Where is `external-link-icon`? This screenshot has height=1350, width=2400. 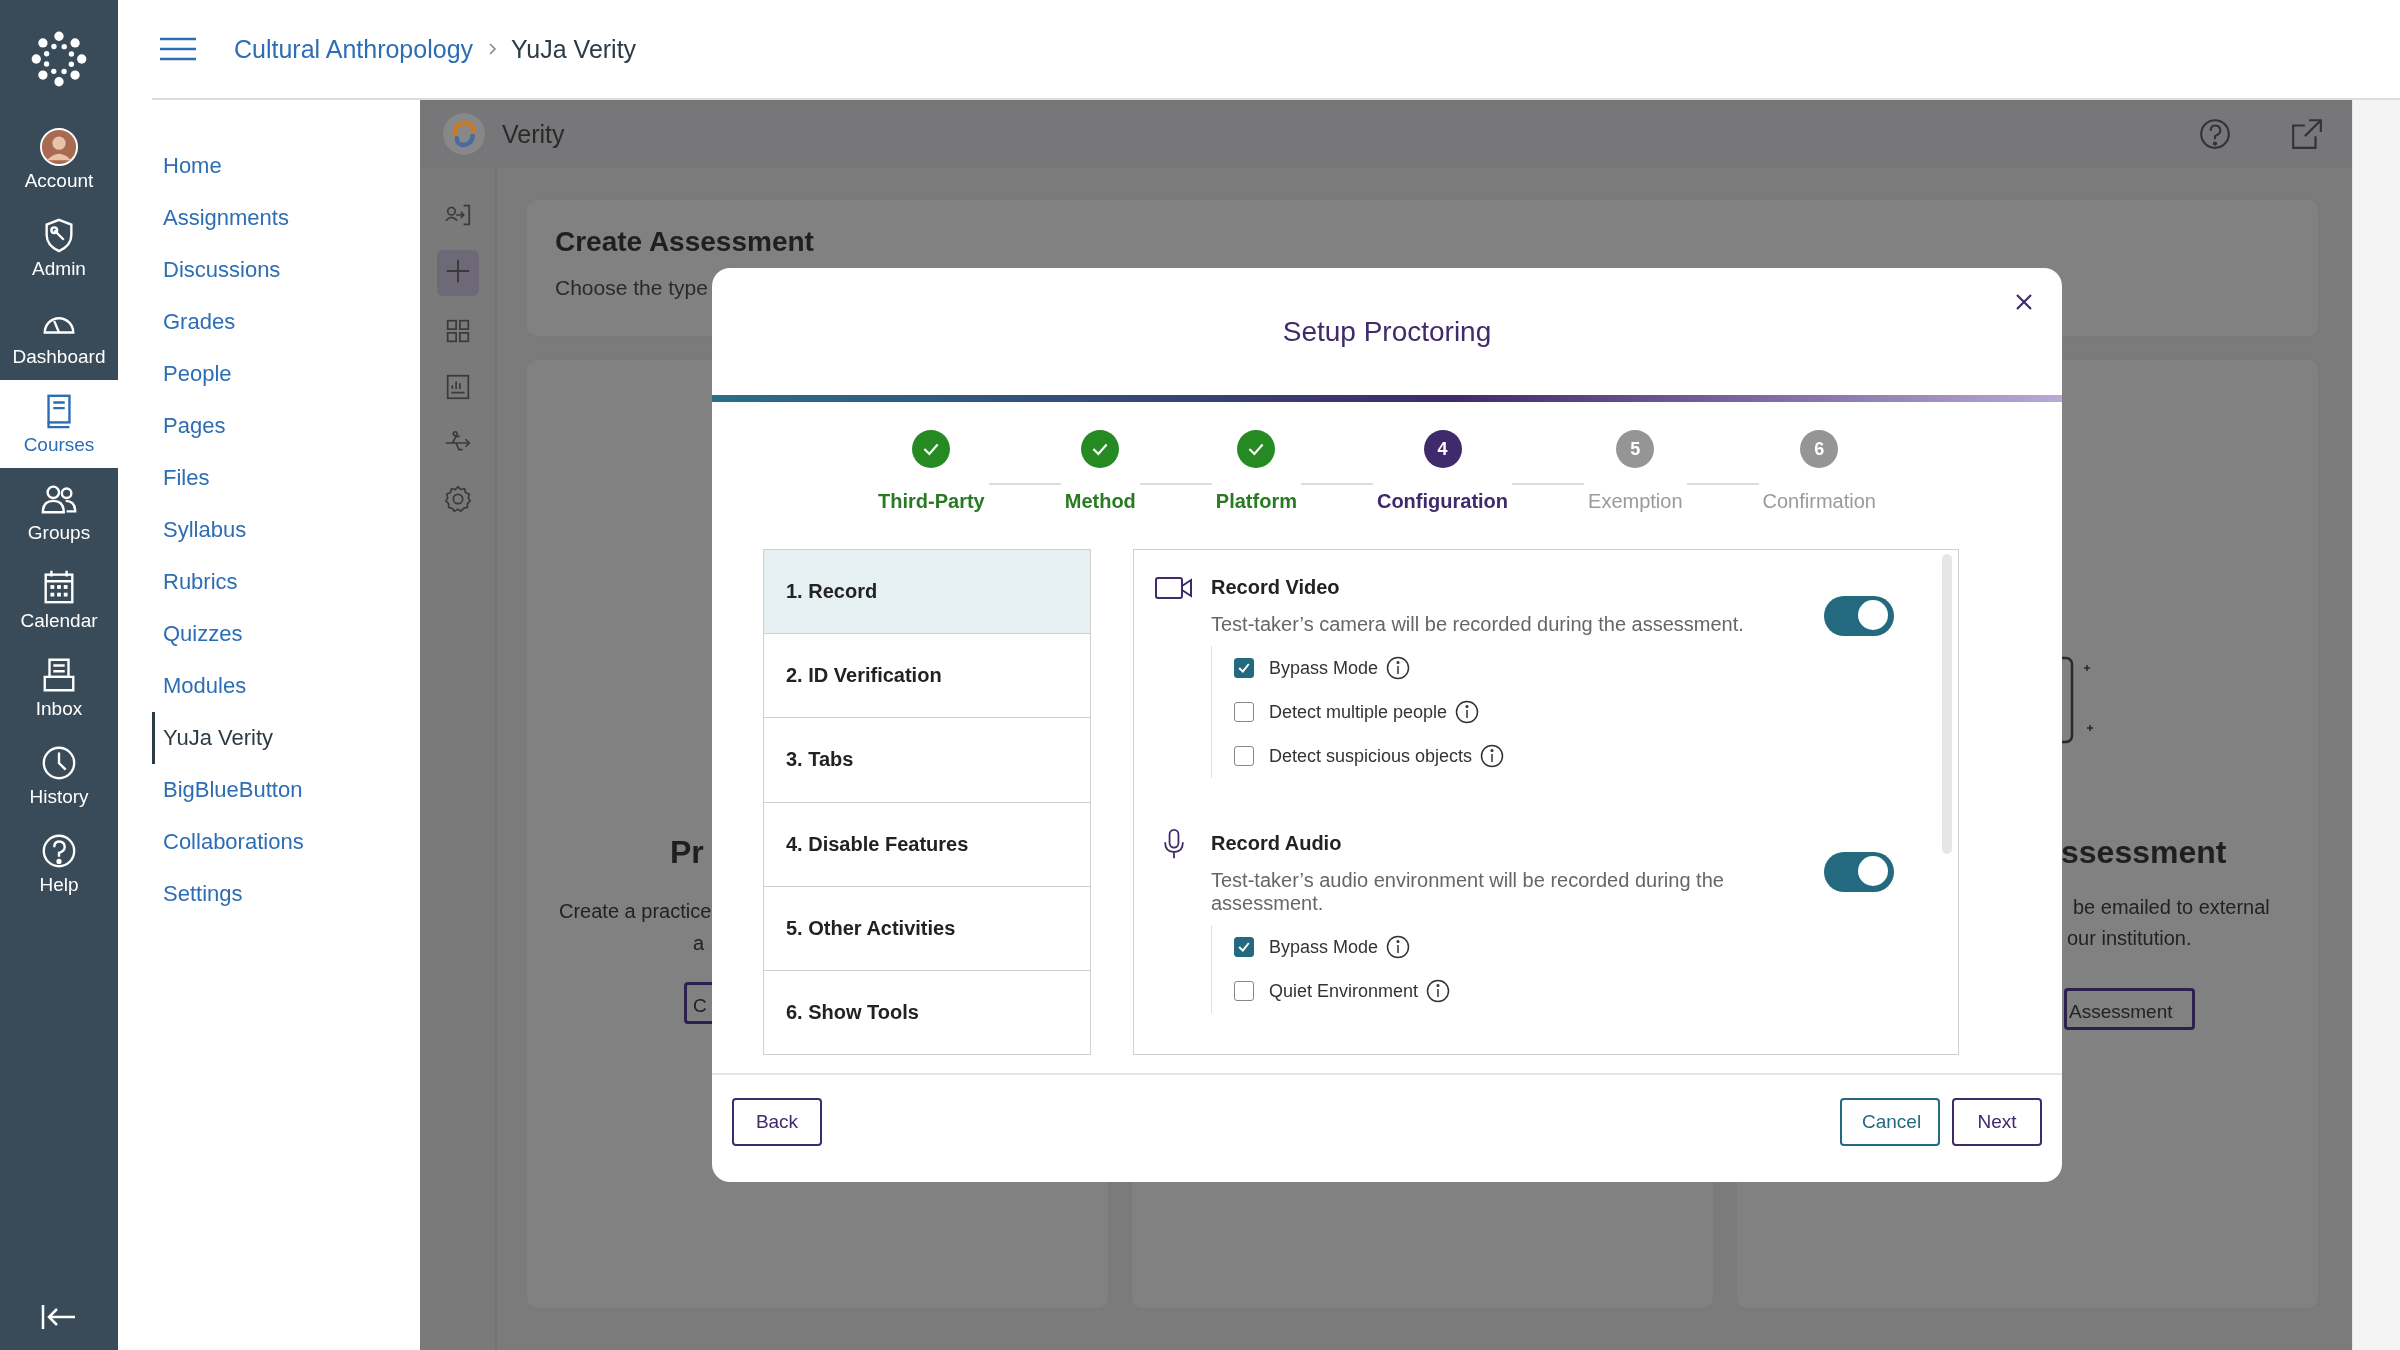
external-link-icon is located at coordinates (2307, 134).